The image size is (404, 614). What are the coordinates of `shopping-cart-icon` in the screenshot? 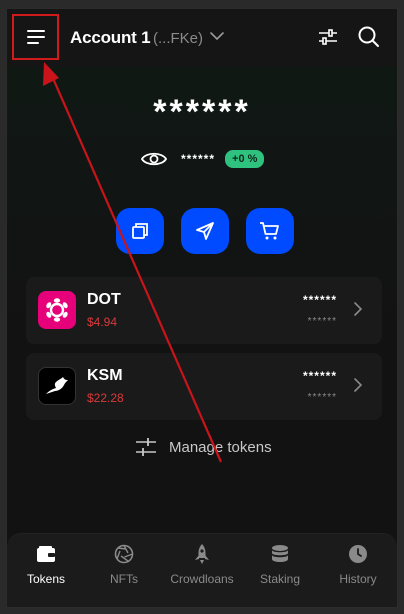 It's located at (269, 231).